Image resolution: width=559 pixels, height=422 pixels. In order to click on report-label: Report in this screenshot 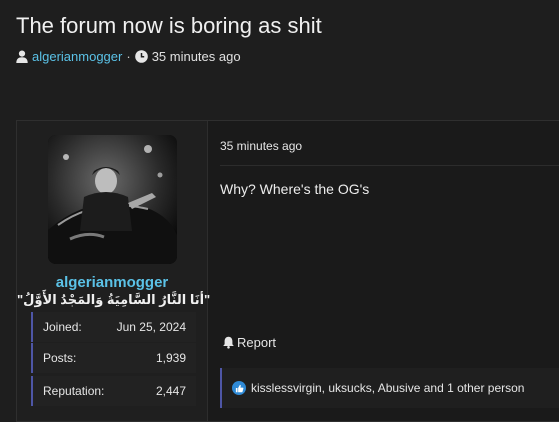, I will do `click(257, 342)`.